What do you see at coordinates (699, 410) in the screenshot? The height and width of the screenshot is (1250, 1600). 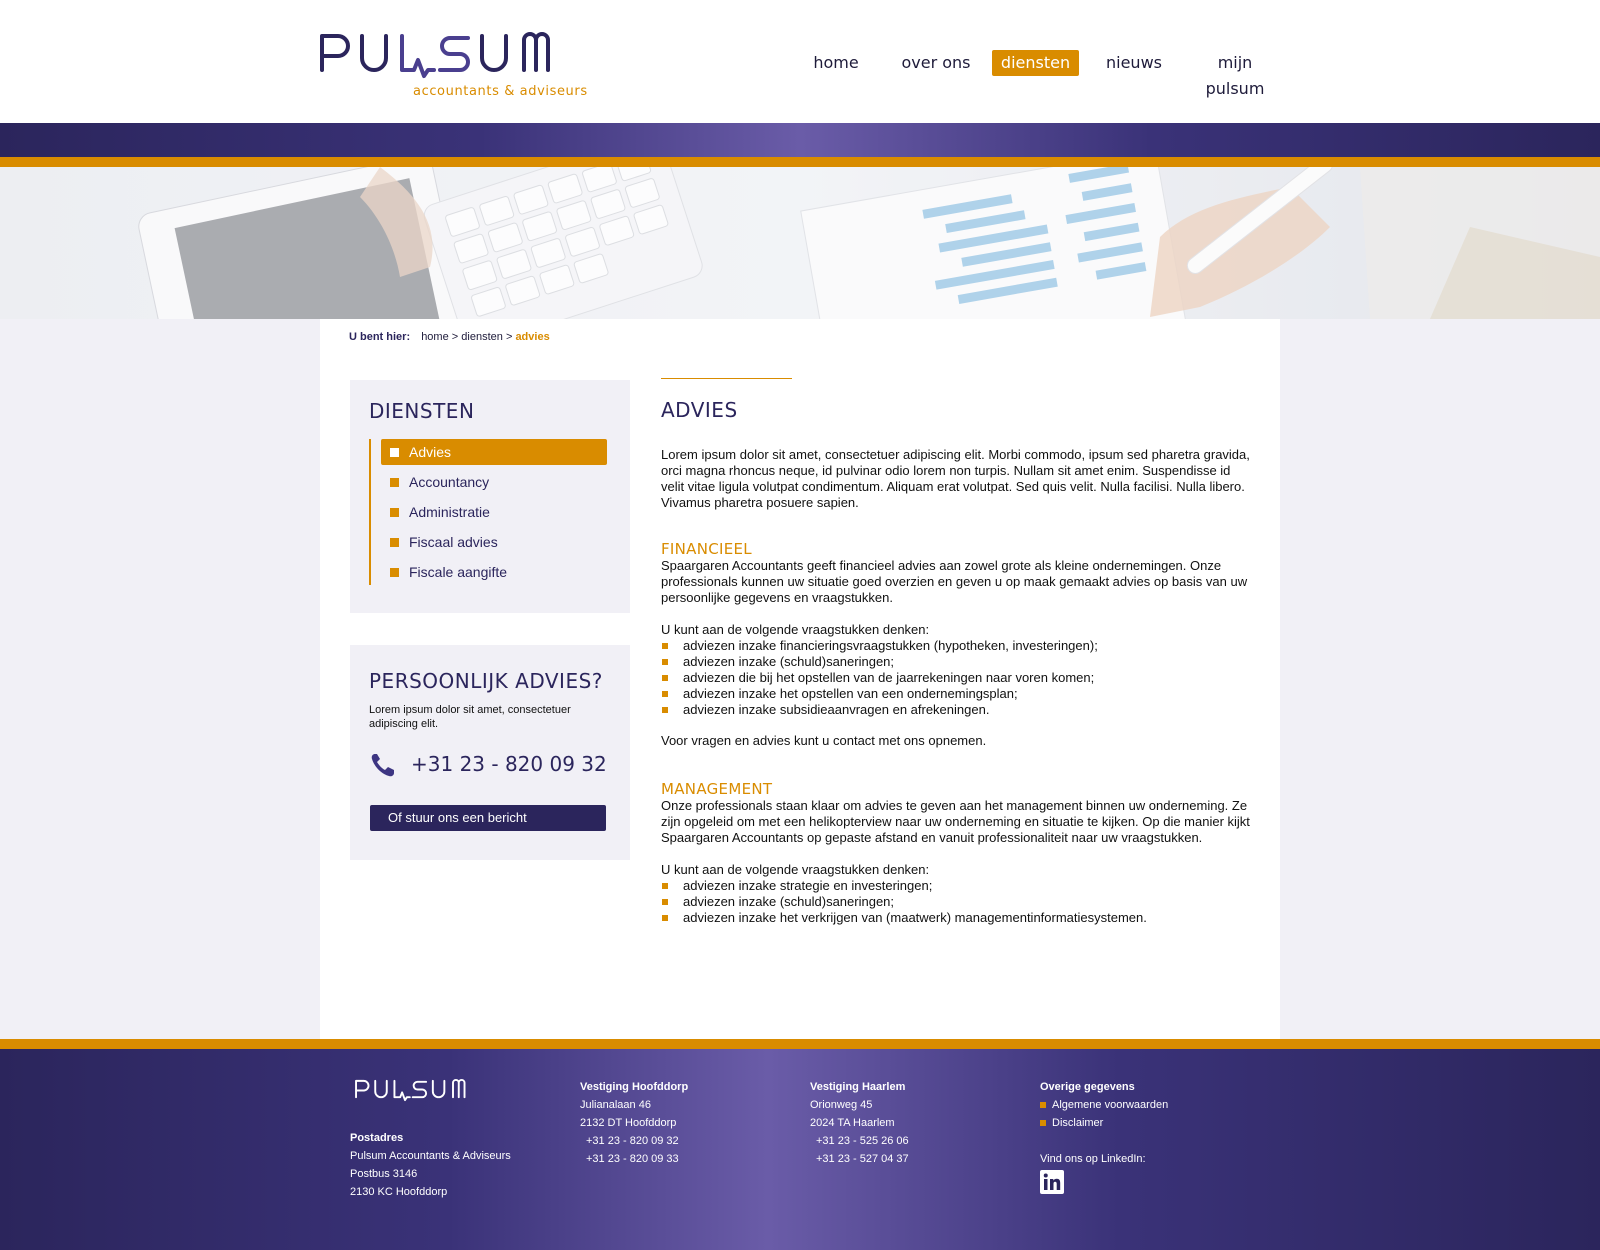 I see `page-title: ADVIES` at bounding box center [699, 410].